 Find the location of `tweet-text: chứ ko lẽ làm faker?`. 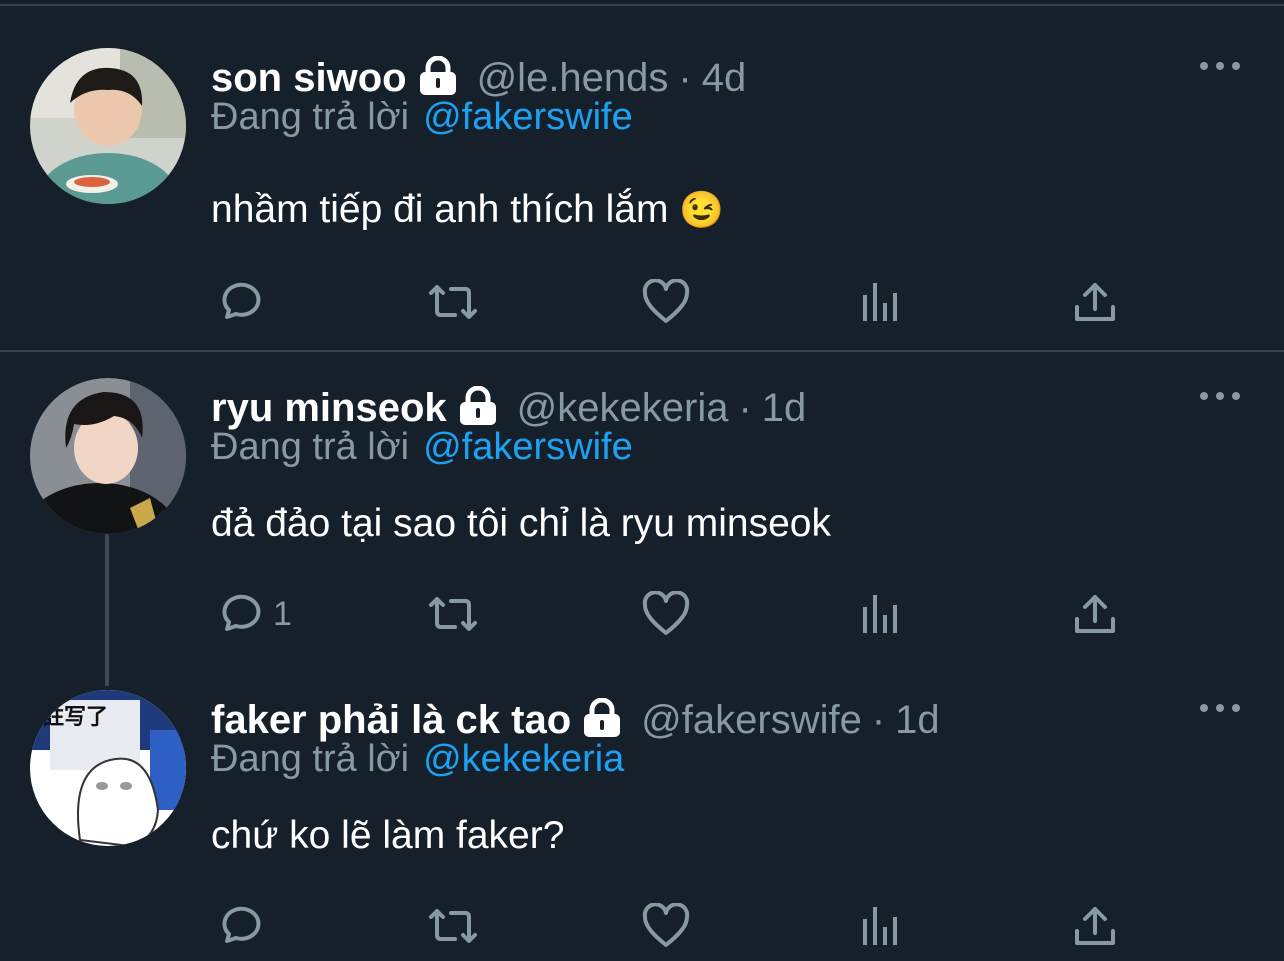

tweet-text: chứ ko lẽ làm faker? is located at coordinates (387, 836).